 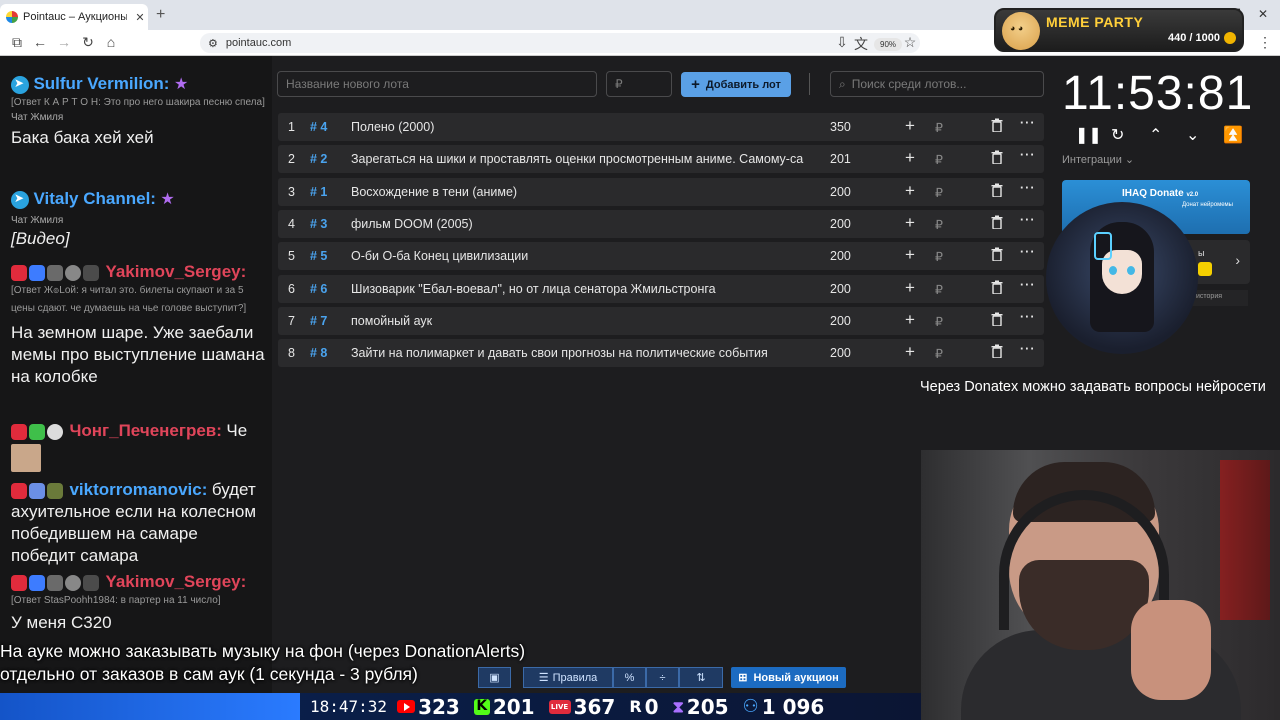 What do you see at coordinates (111, 42) in the screenshot?
I see `home-icon: ⌂` at bounding box center [111, 42].